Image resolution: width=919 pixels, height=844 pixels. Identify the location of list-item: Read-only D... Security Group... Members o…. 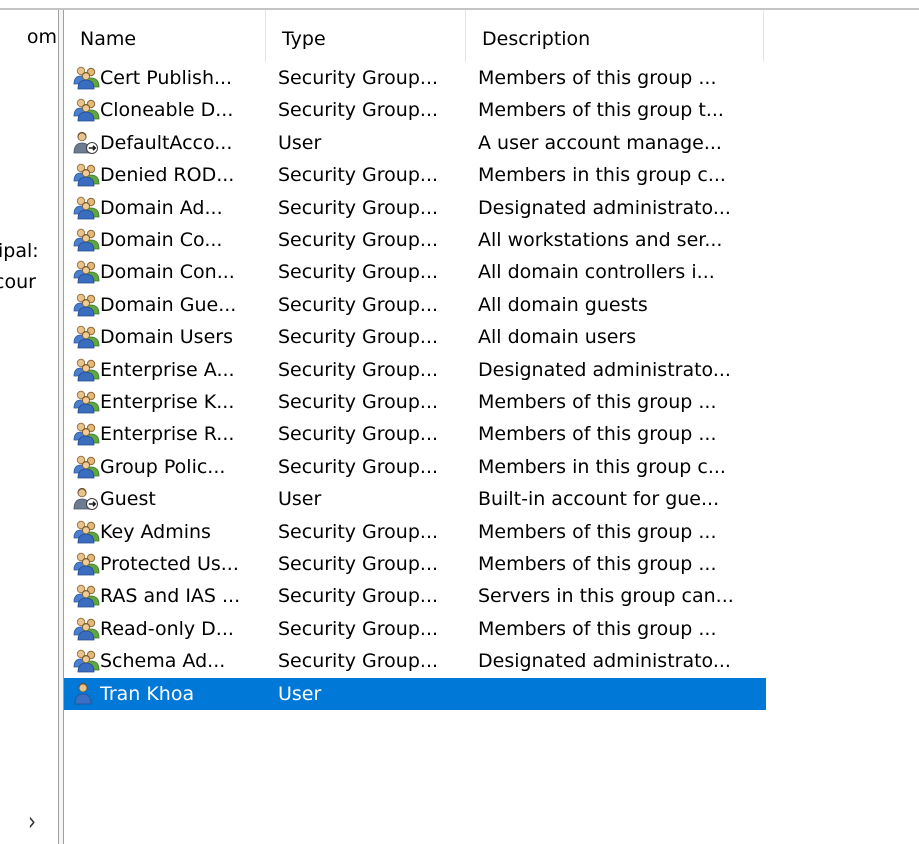
(415, 629).